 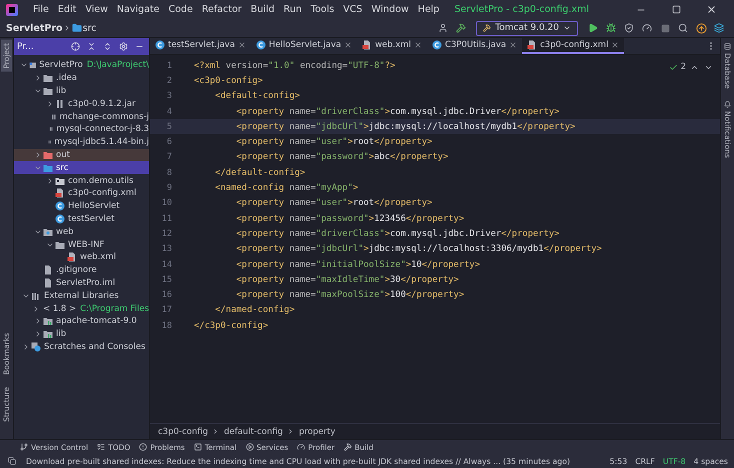 What do you see at coordinates (304, 46) in the screenshot?
I see `editor-tab: HelloServlet.java` at bounding box center [304, 46].